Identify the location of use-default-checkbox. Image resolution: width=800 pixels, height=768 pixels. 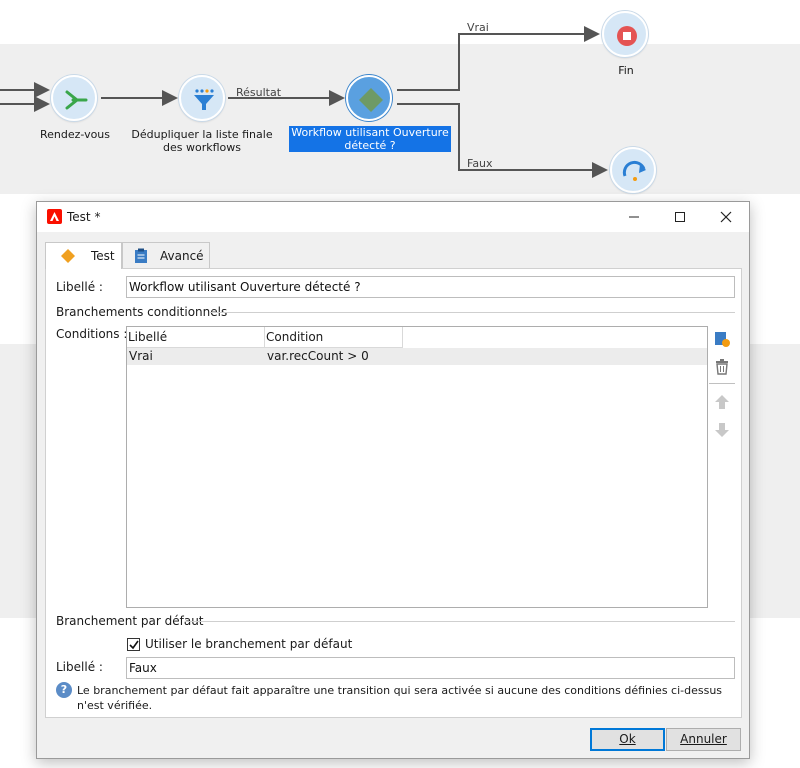
(133, 644).